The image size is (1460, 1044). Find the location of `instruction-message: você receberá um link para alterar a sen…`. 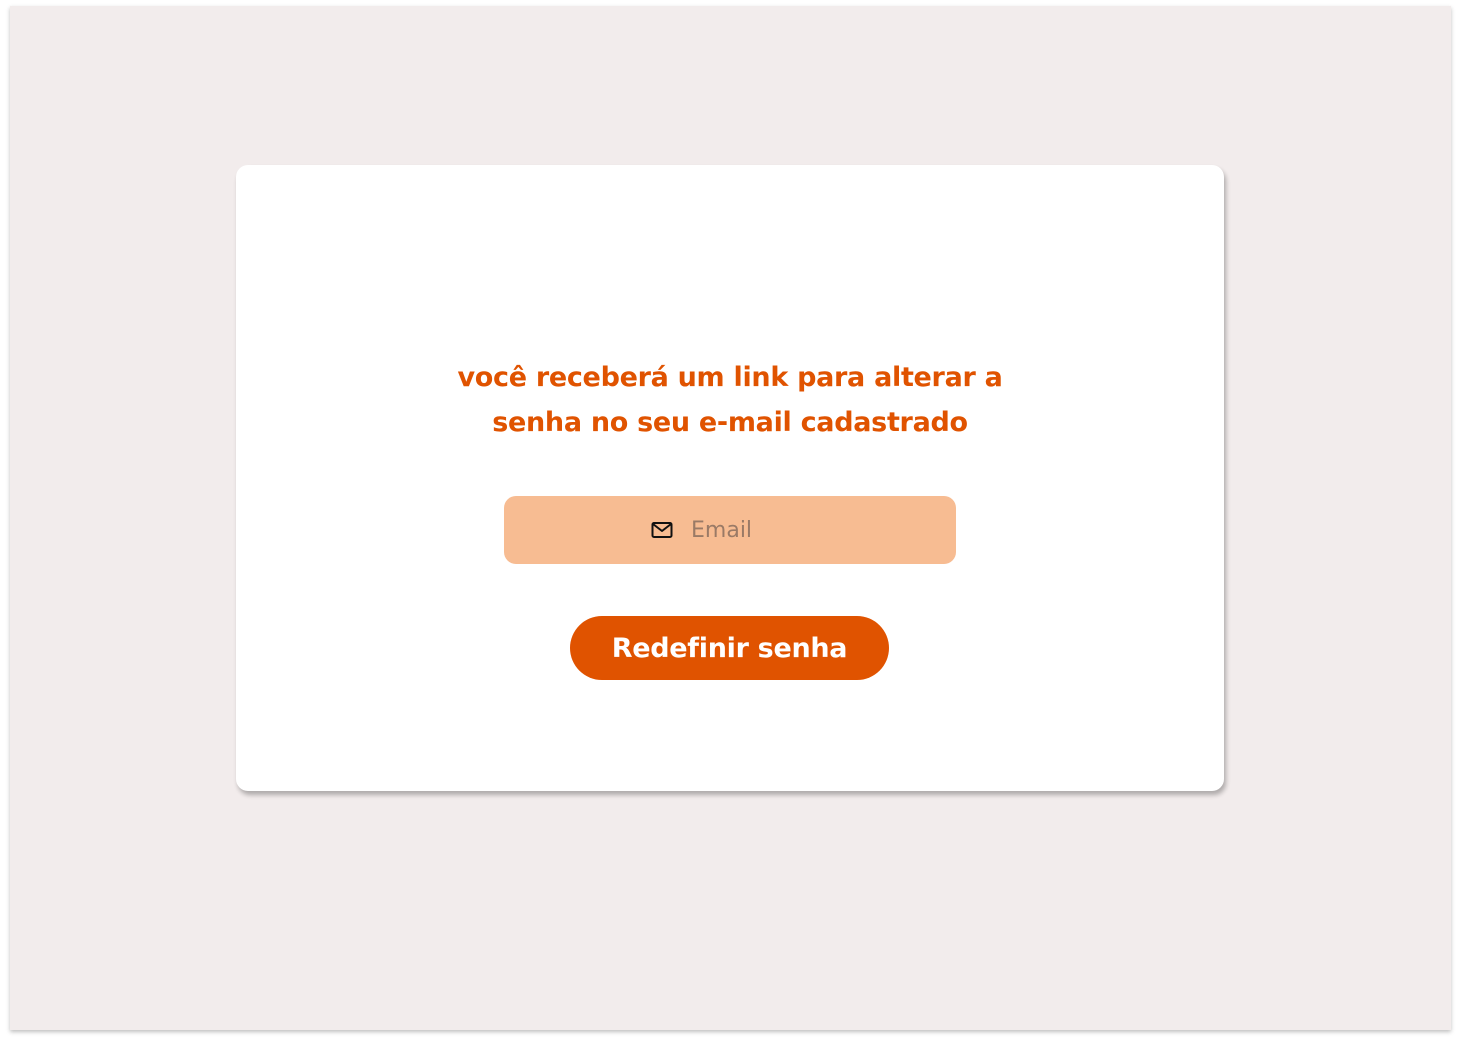

instruction-message: você receberá um link para alterar a sen… is located at coordinates (730, 400).